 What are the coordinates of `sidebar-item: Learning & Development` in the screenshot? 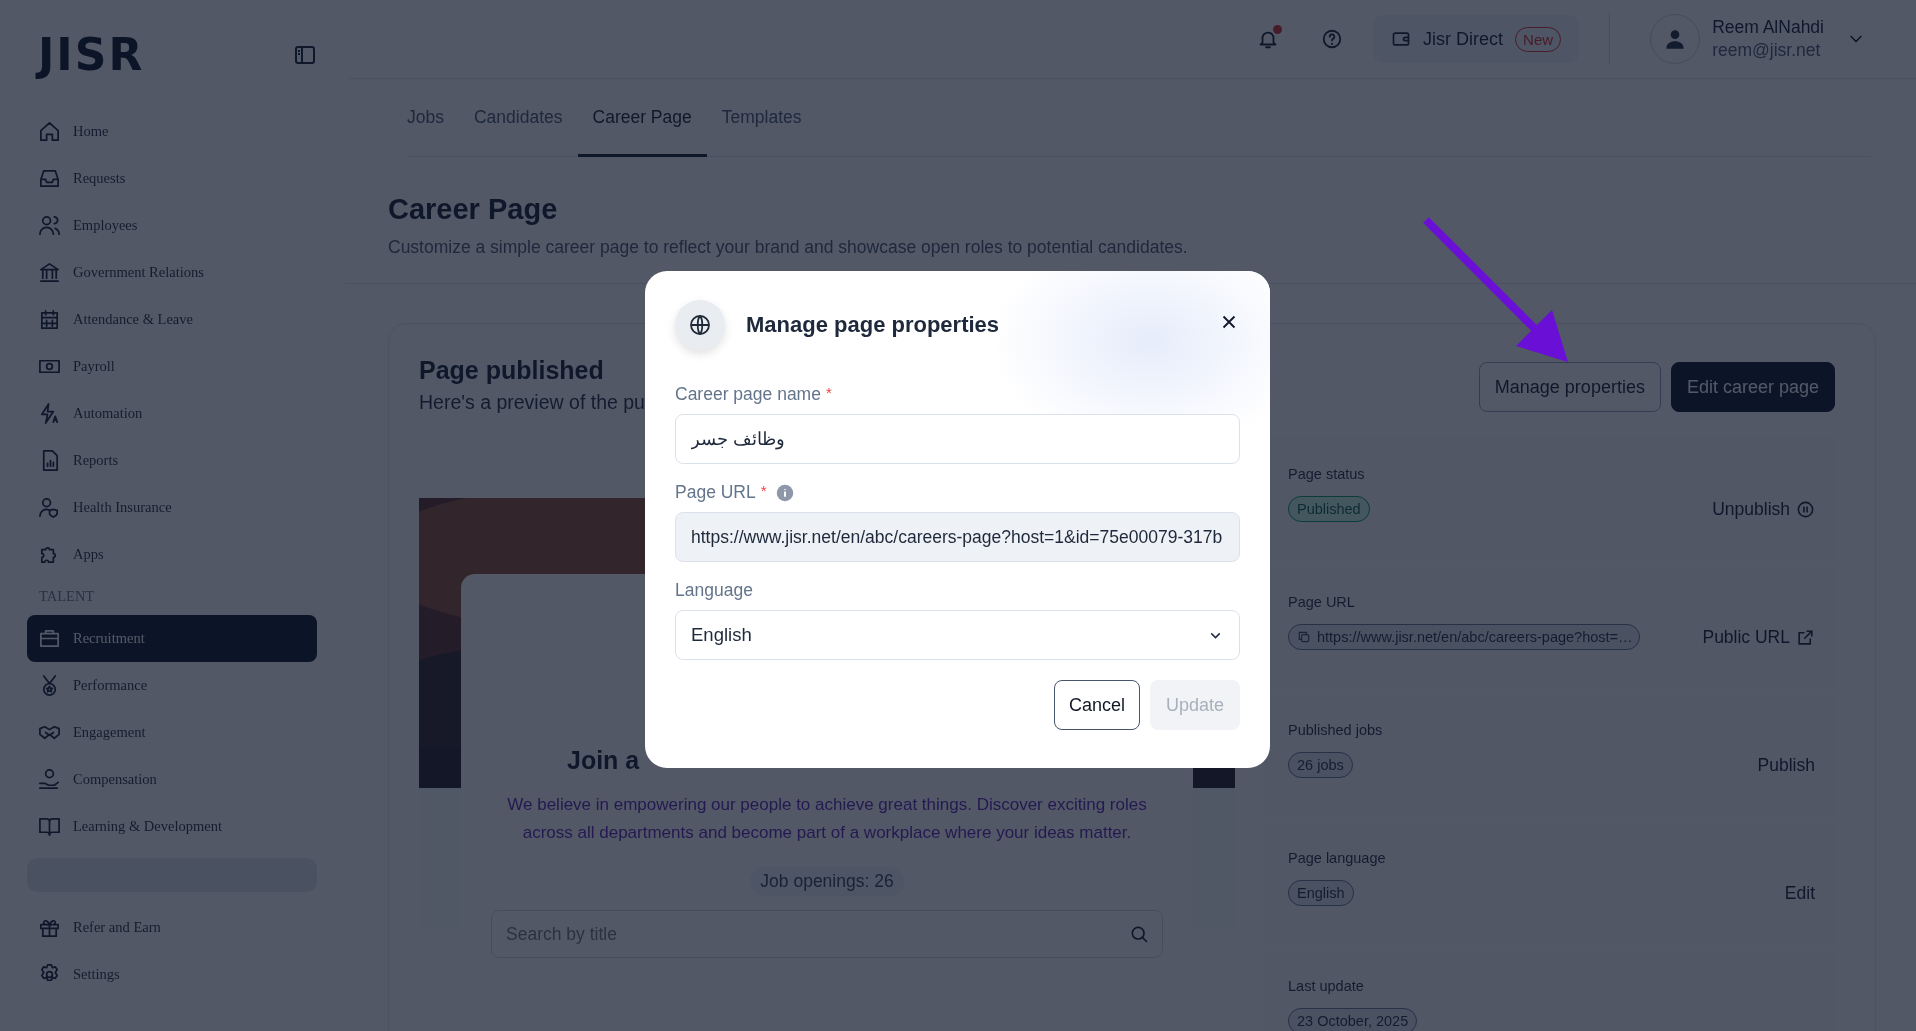 It's located at (172, 826).